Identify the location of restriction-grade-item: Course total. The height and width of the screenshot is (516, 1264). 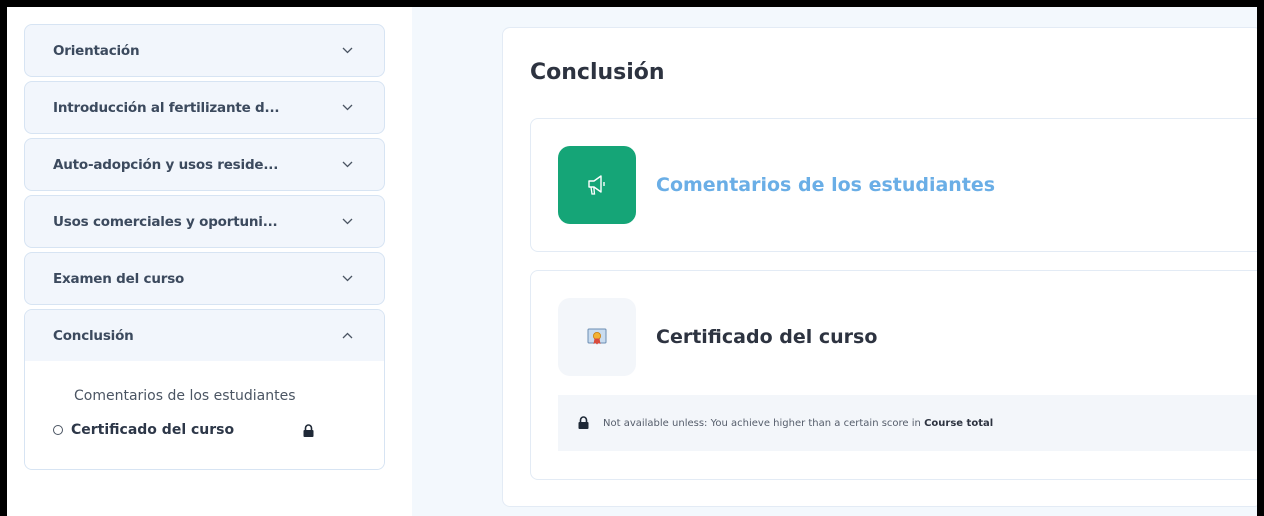
(959, 423).